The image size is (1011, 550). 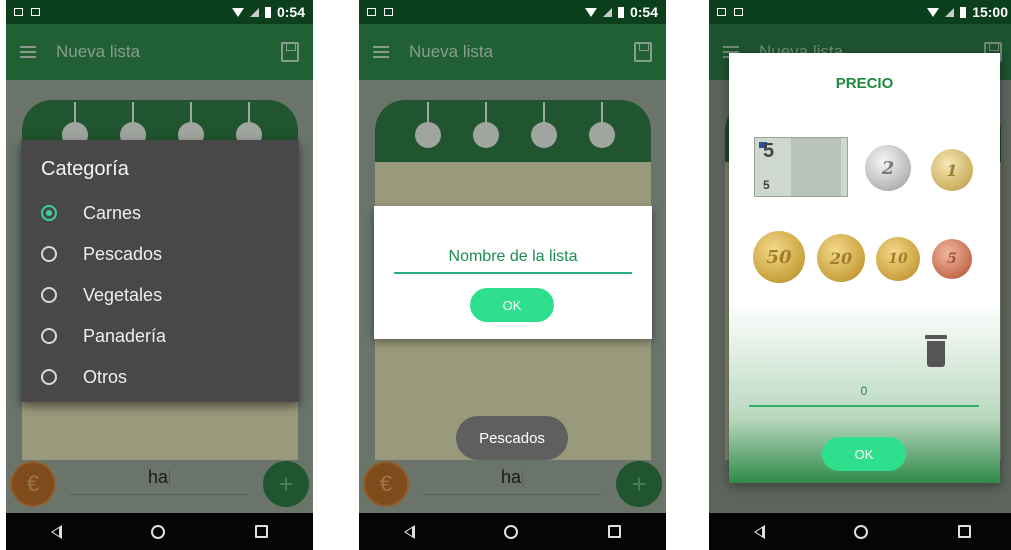 I want to click on android-notification-icon, so click(x=738, y=12).